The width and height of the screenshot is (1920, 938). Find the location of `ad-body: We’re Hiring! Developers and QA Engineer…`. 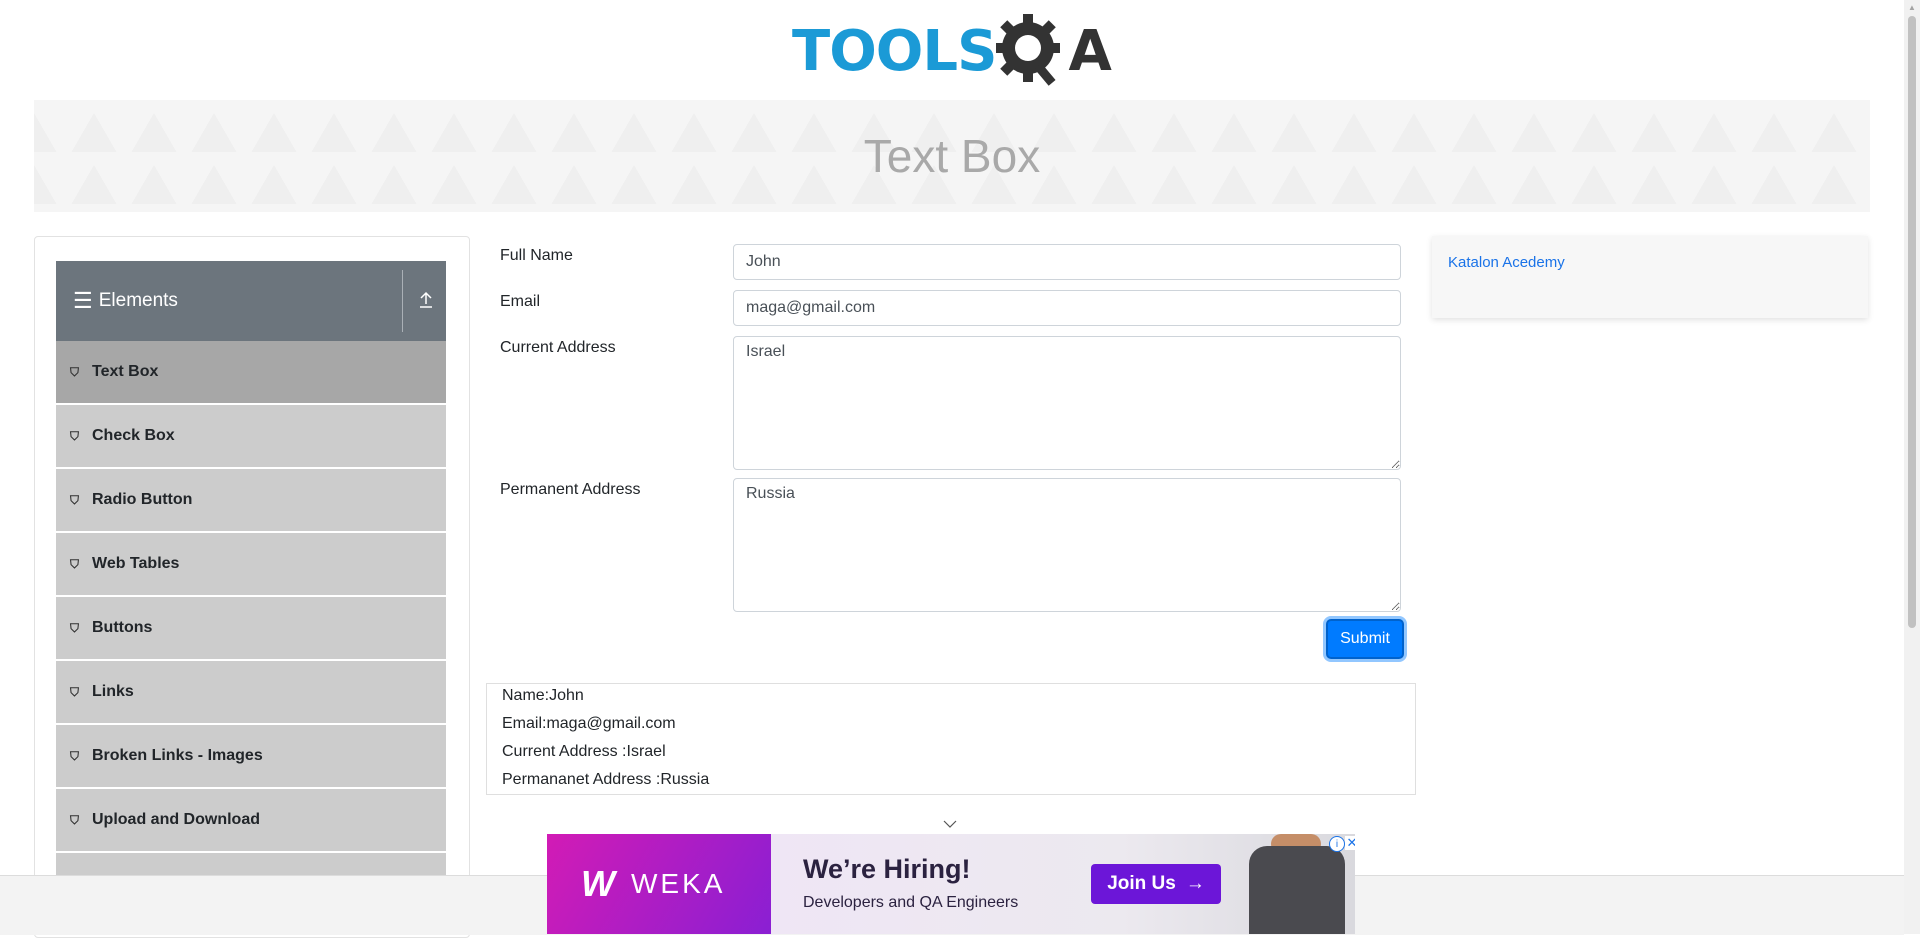

ad-body: We’re Hiring! Developers and QA Engineer… is located at coordinates (1063, 884).